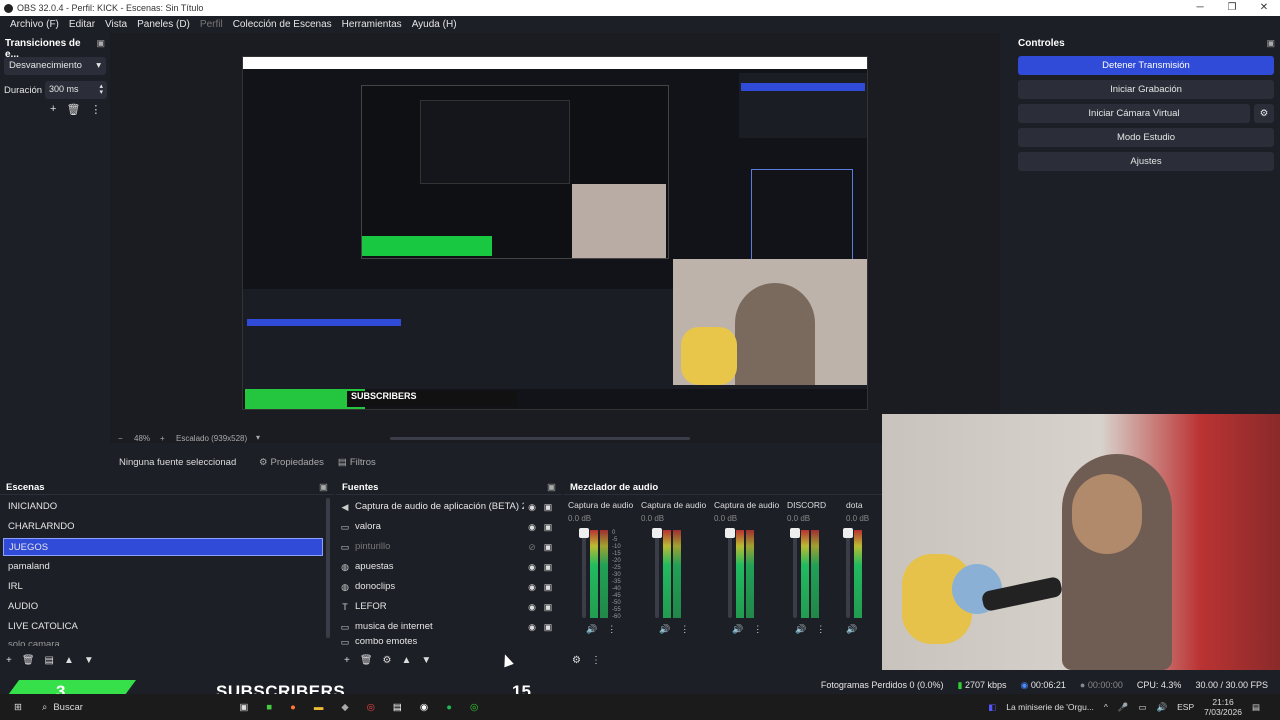 This screenshot has width=1280, height=720. What do you see at coordinates (44, 707) in the screenshot?
I see `search-icon: ⌕` at bounding box center [44, 707].